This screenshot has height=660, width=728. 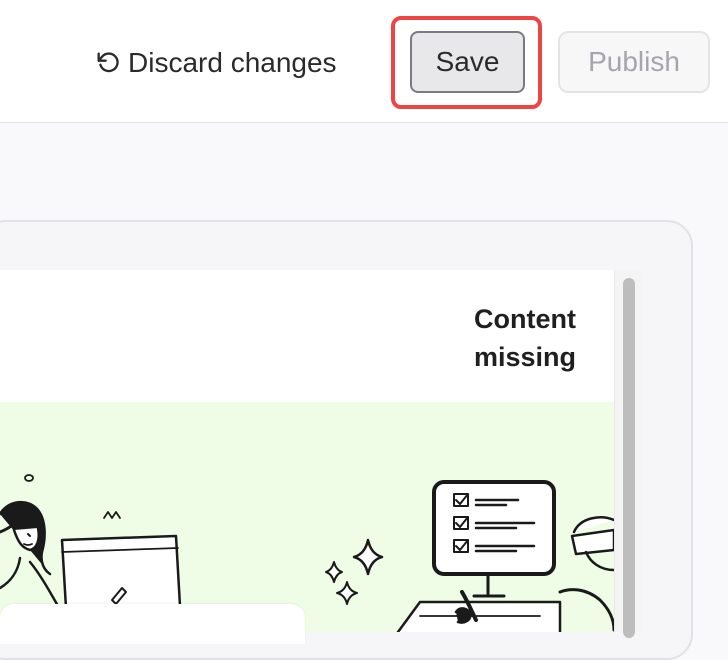 I want to click on content-missing-label: Content missing, so click(x=525, y=338).